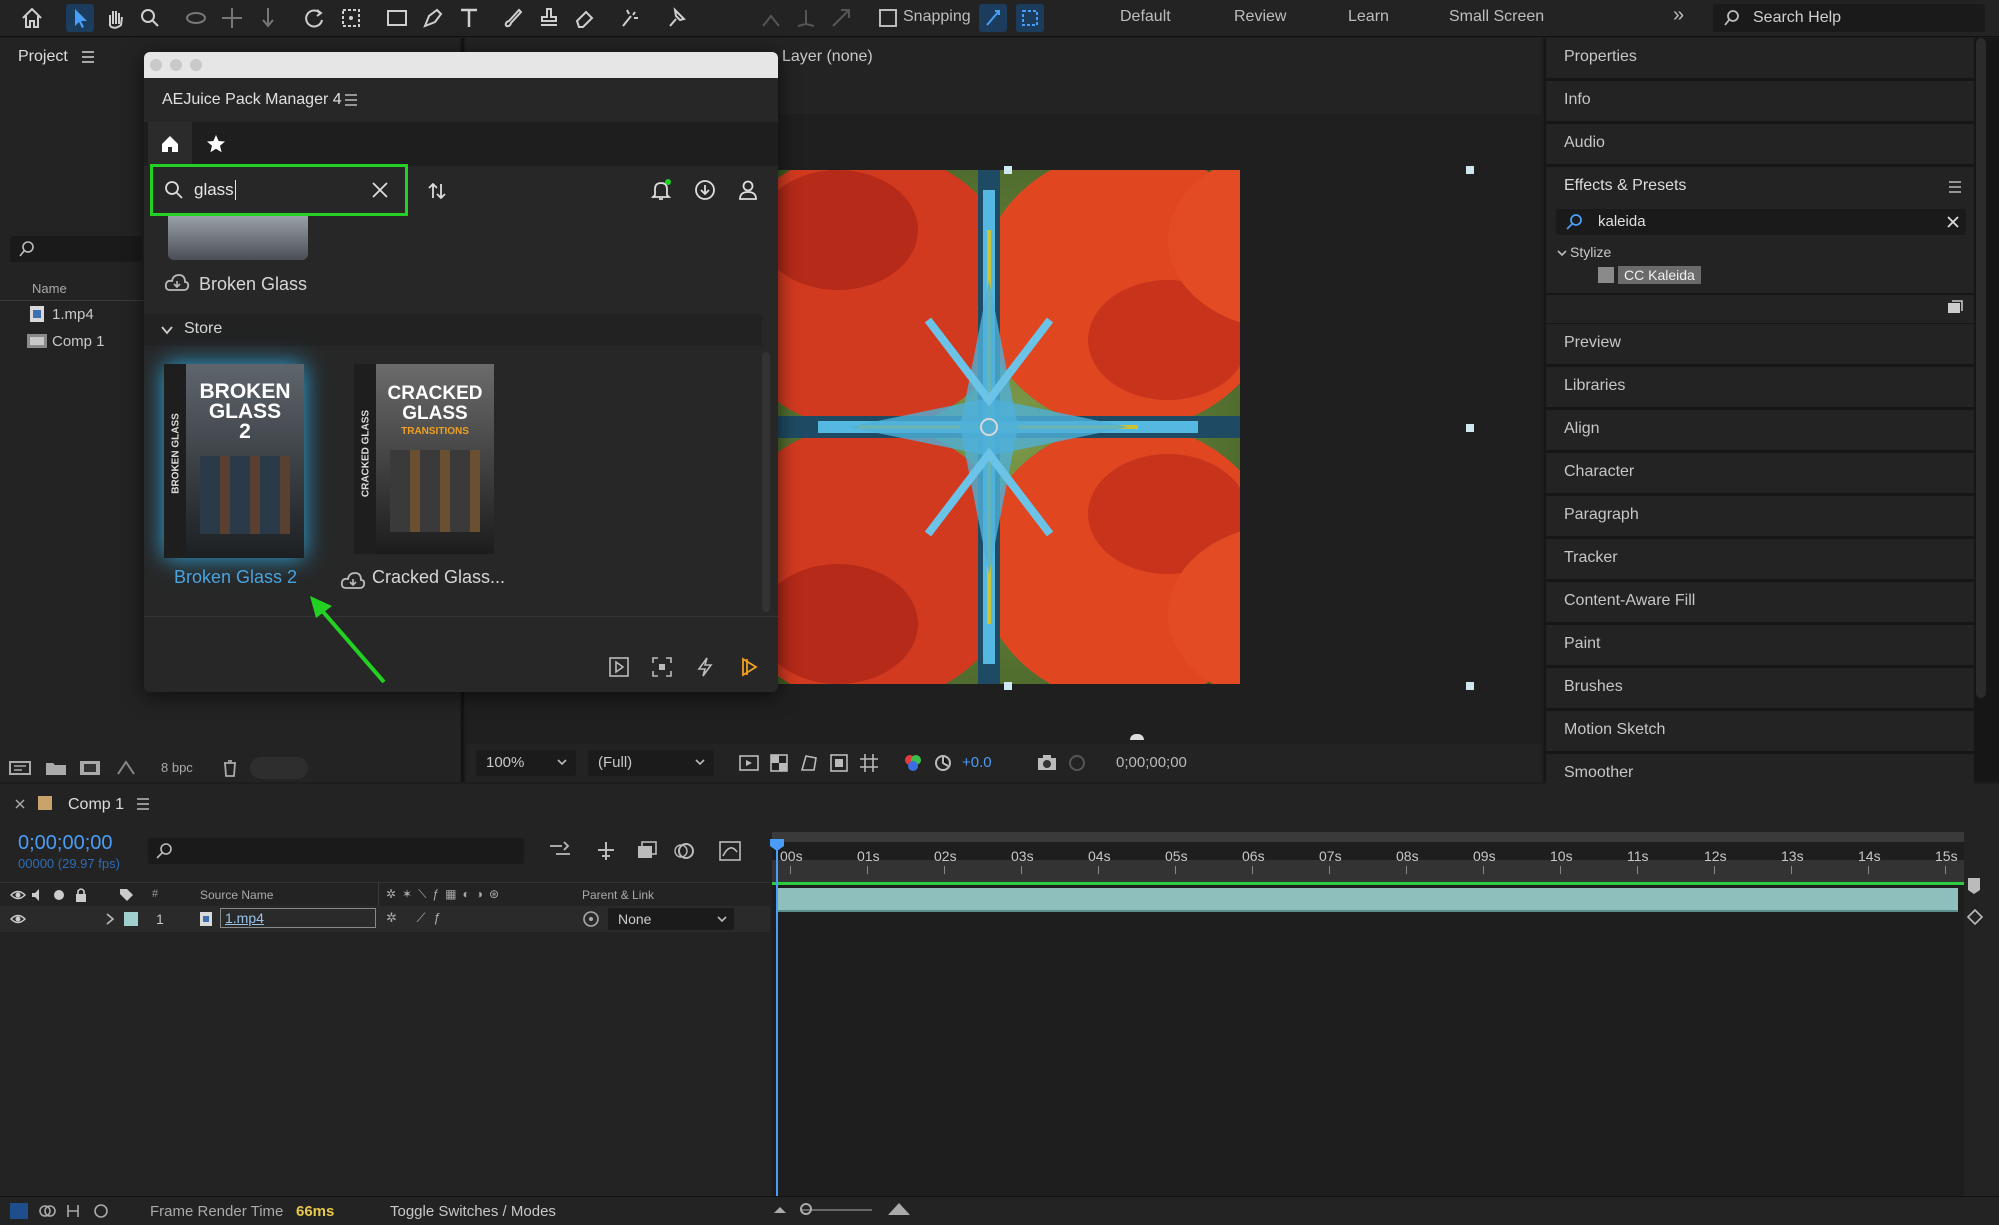 The image size is (1999, 1225). What do you see at coordinates (888, 18) in the screenshot?
I see `snapping-checkbox` at bounding box center [888, 18].